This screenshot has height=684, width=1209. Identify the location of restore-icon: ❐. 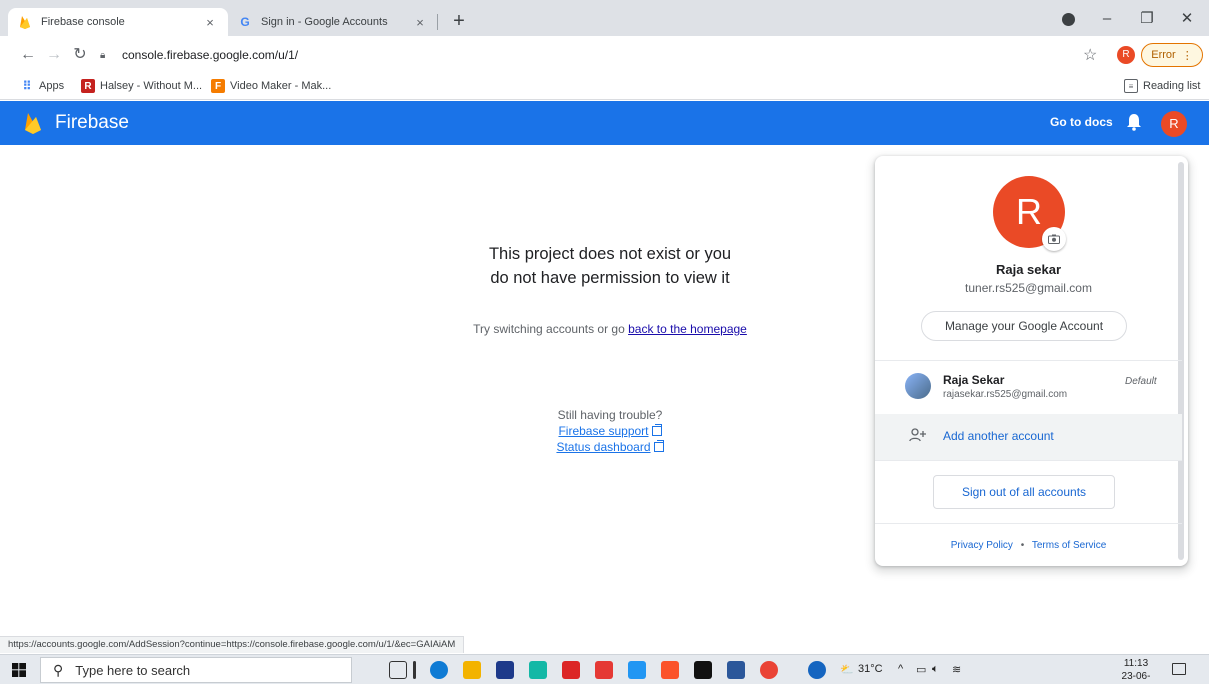
(1147, 18).